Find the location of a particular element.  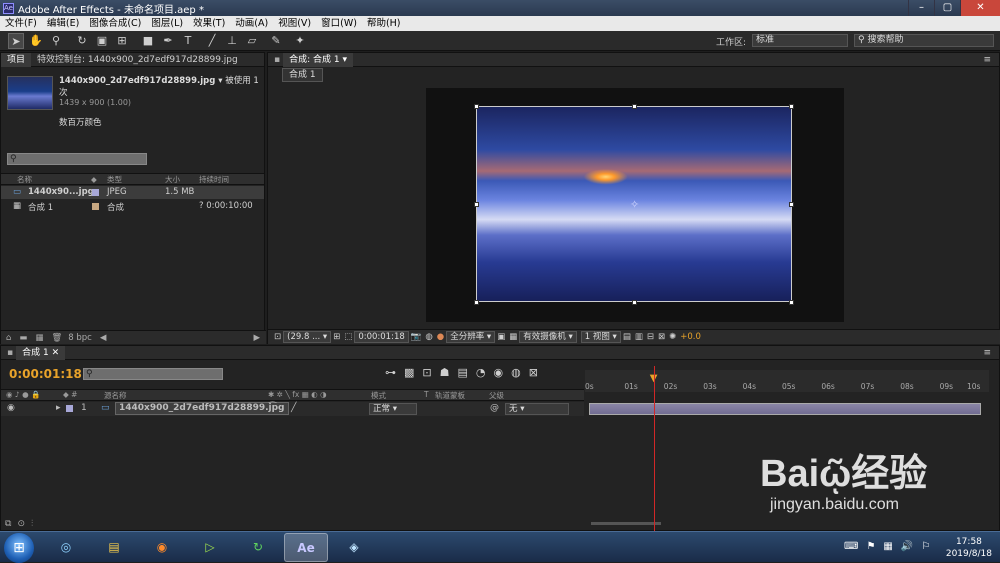

menu-view: 视图(V) is located at coordinates (294, 23).